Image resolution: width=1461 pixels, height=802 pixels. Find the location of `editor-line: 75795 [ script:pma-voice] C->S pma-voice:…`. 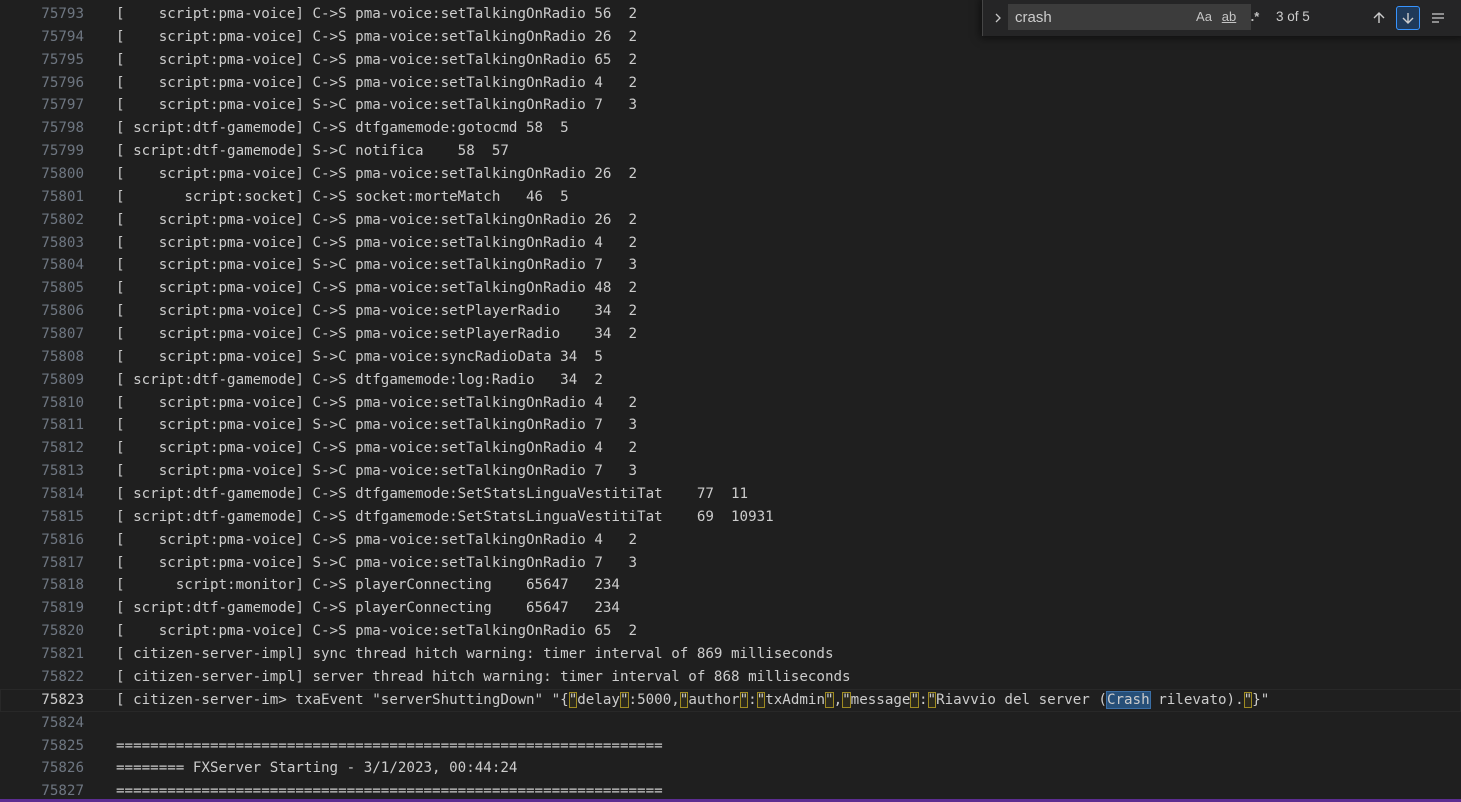

editor-line: 75795 [ script:pma-voice] C->S pma-voice:… is located at coordinates (730, 60).